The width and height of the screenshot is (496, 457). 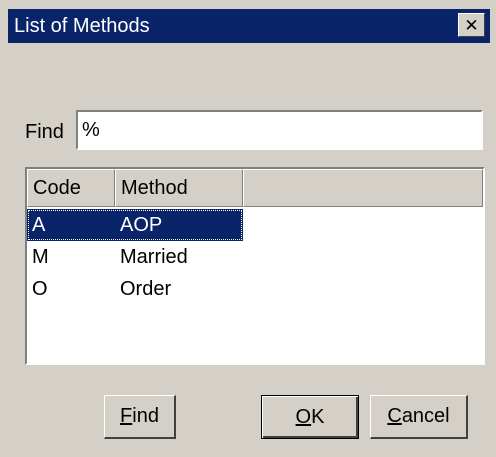 I want to click on cell-code: M, so click(x=40, y=257).